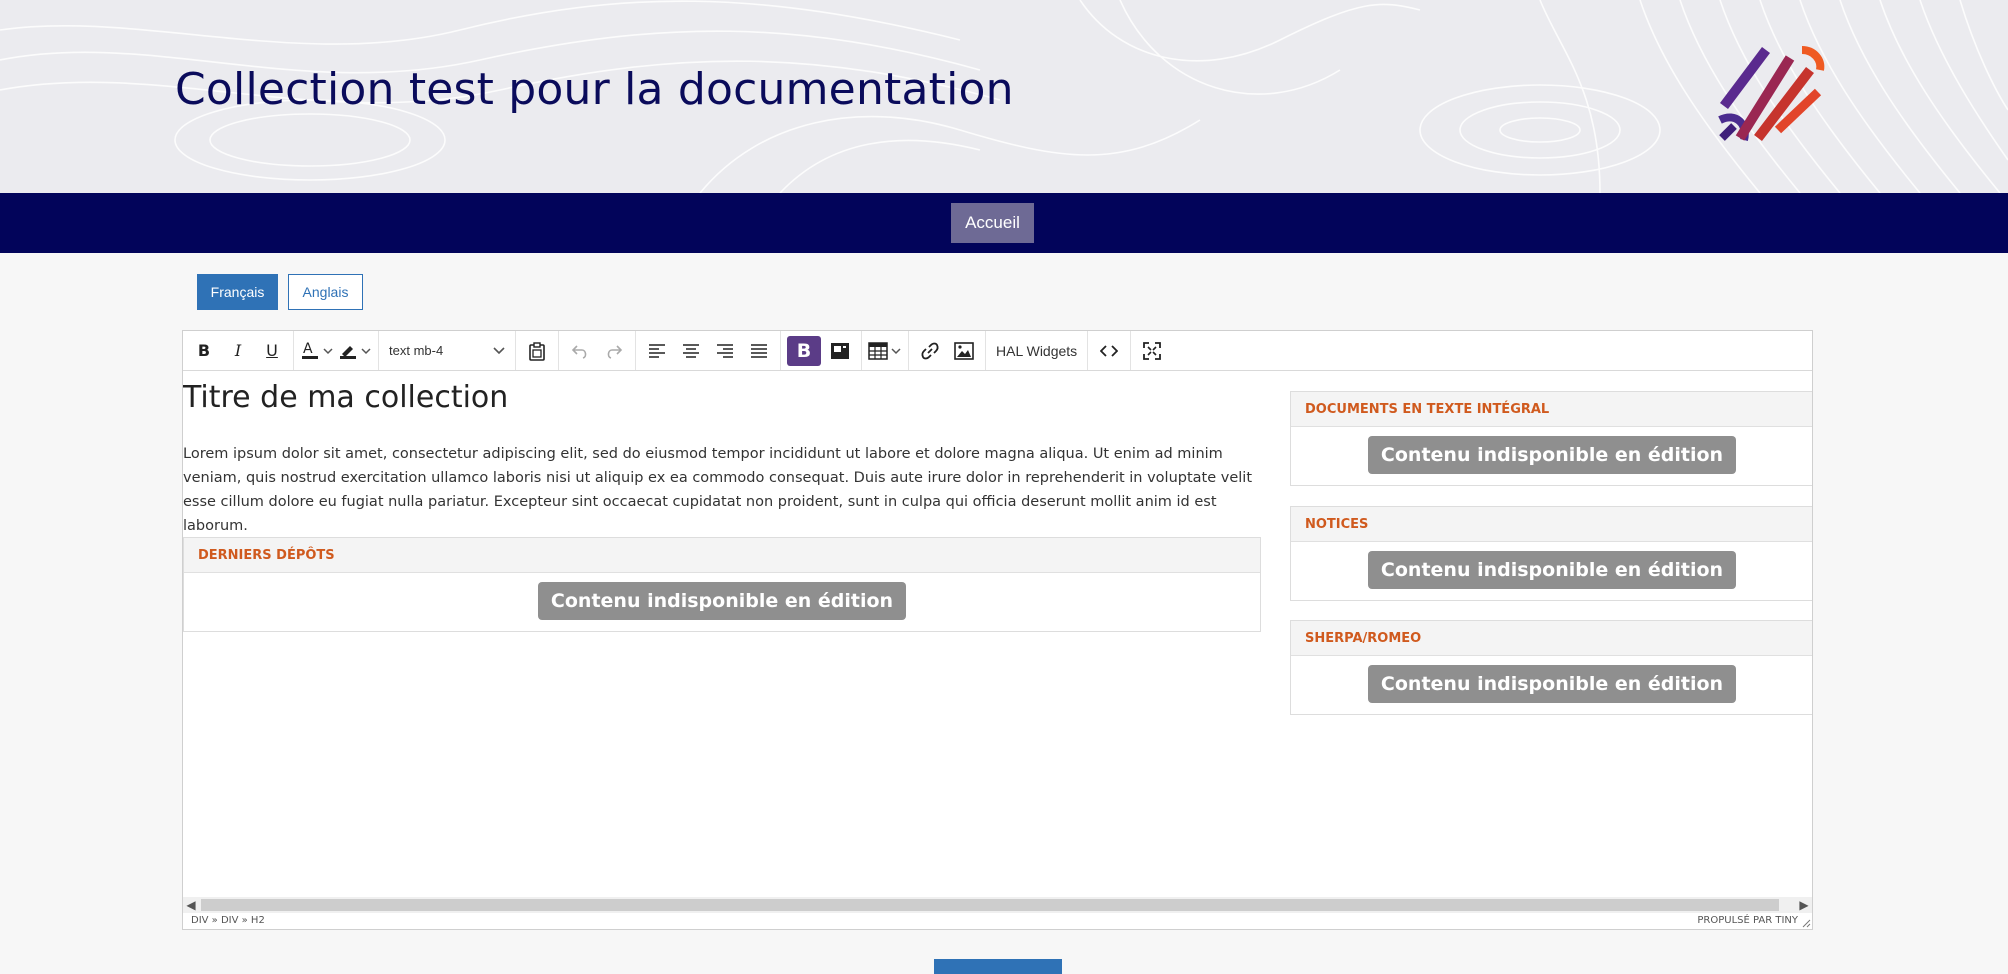 Image resolution: width=2008 pixels, height=974 pixels. Describe the element at coordinates (998, 966) in the screenshot. I see `save-button` at that location.